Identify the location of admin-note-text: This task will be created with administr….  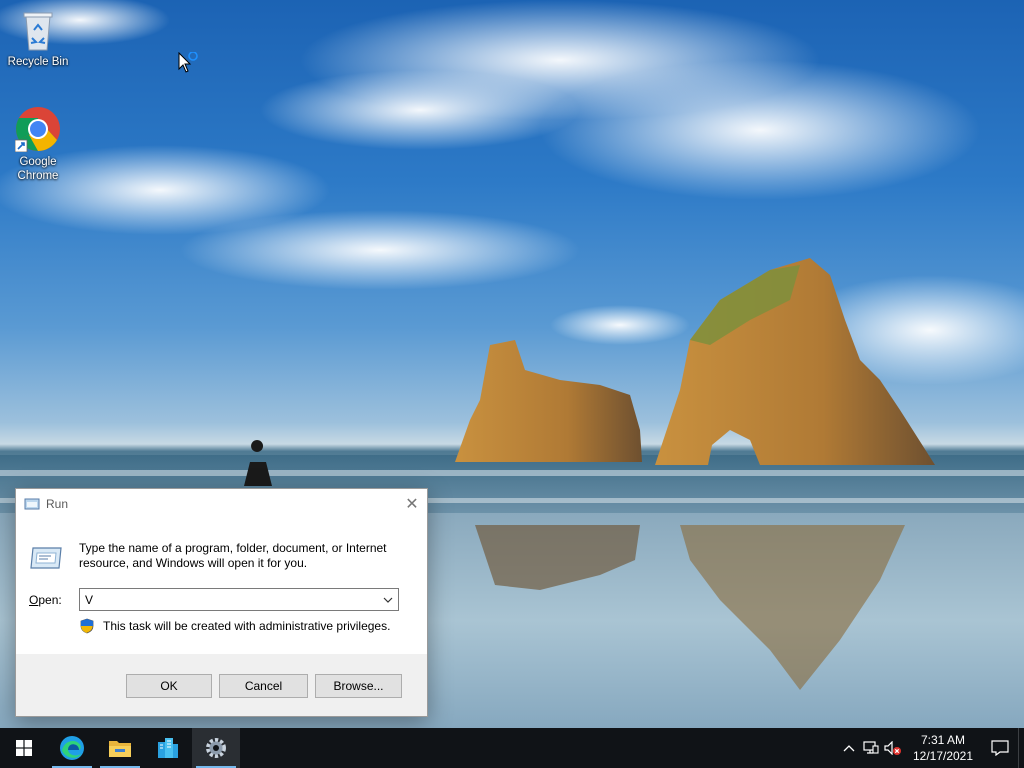
(247, 626).